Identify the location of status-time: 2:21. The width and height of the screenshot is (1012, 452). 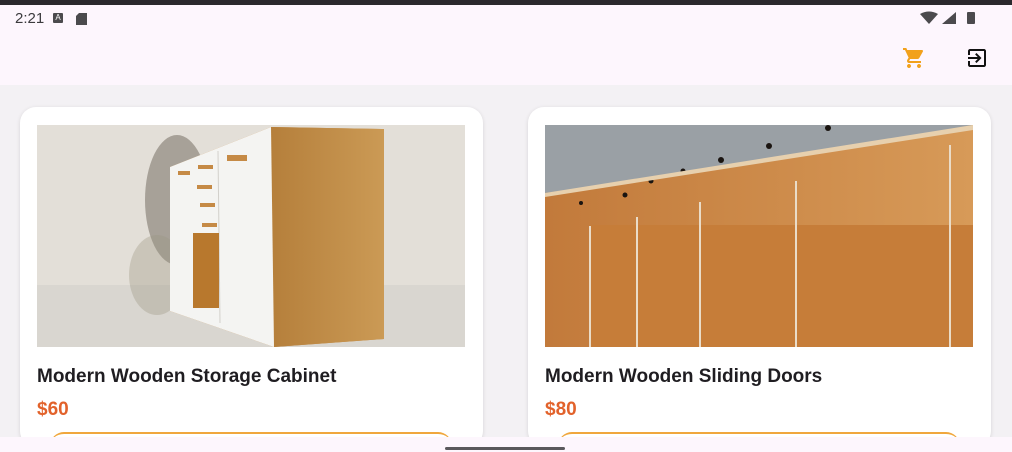
(30, 18).